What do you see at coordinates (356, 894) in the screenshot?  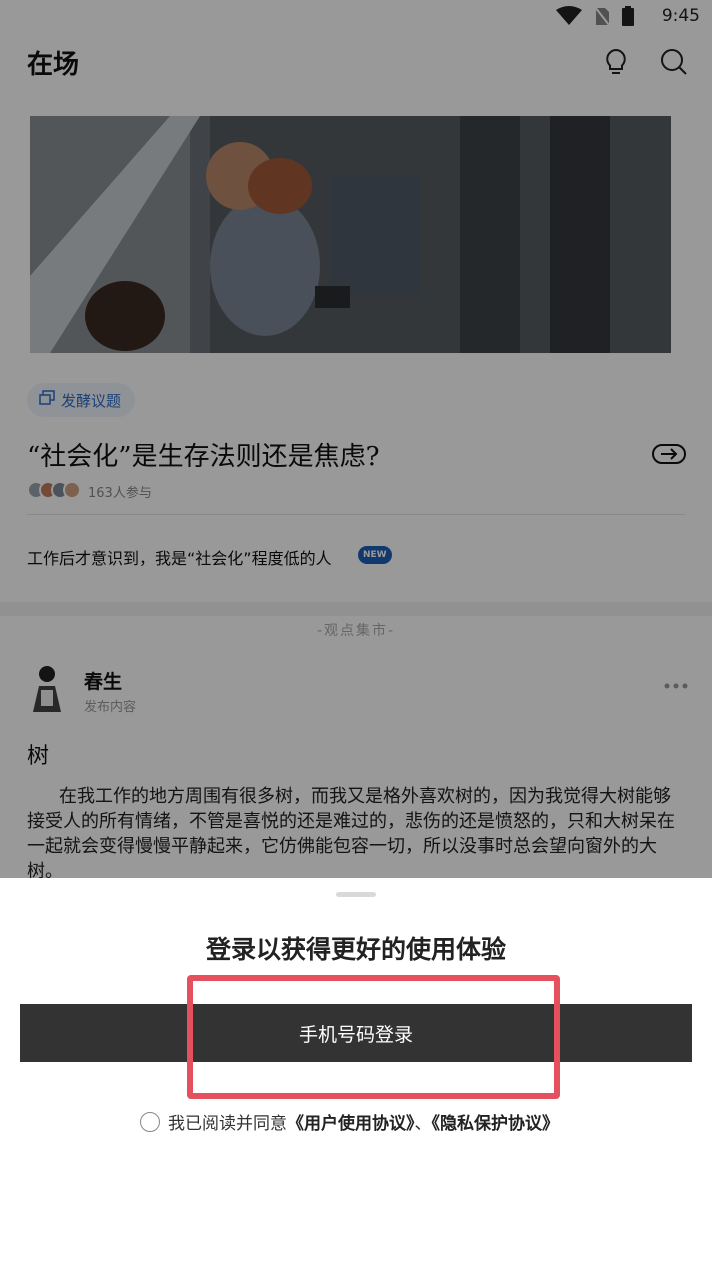 I see `drag-handle` at bounding box center [356, 894].